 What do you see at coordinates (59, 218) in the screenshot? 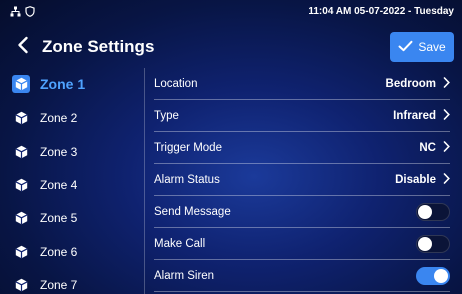
I see `sidebar-item-label: Zone 5` at bounding box center [59, 218].